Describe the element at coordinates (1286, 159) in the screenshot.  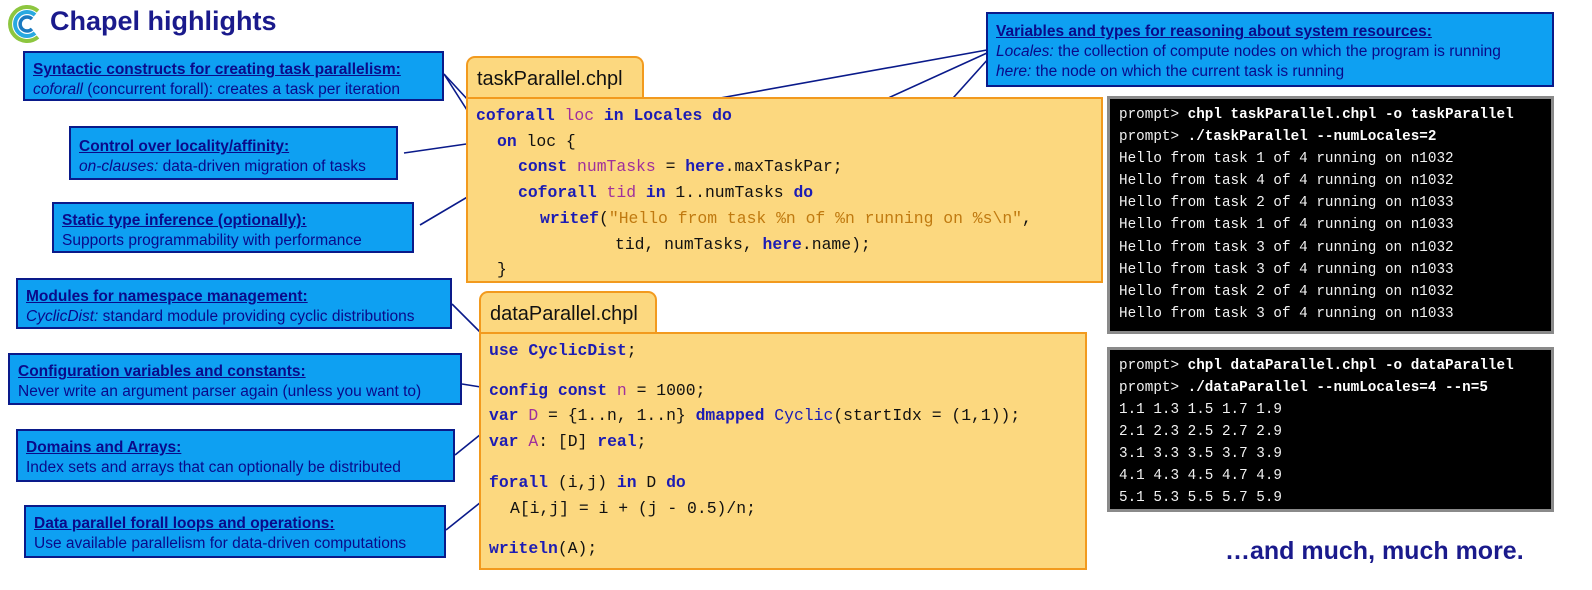
I see `terminal-output-line: Hello from task 1 of 4 running on n1032` at that location.